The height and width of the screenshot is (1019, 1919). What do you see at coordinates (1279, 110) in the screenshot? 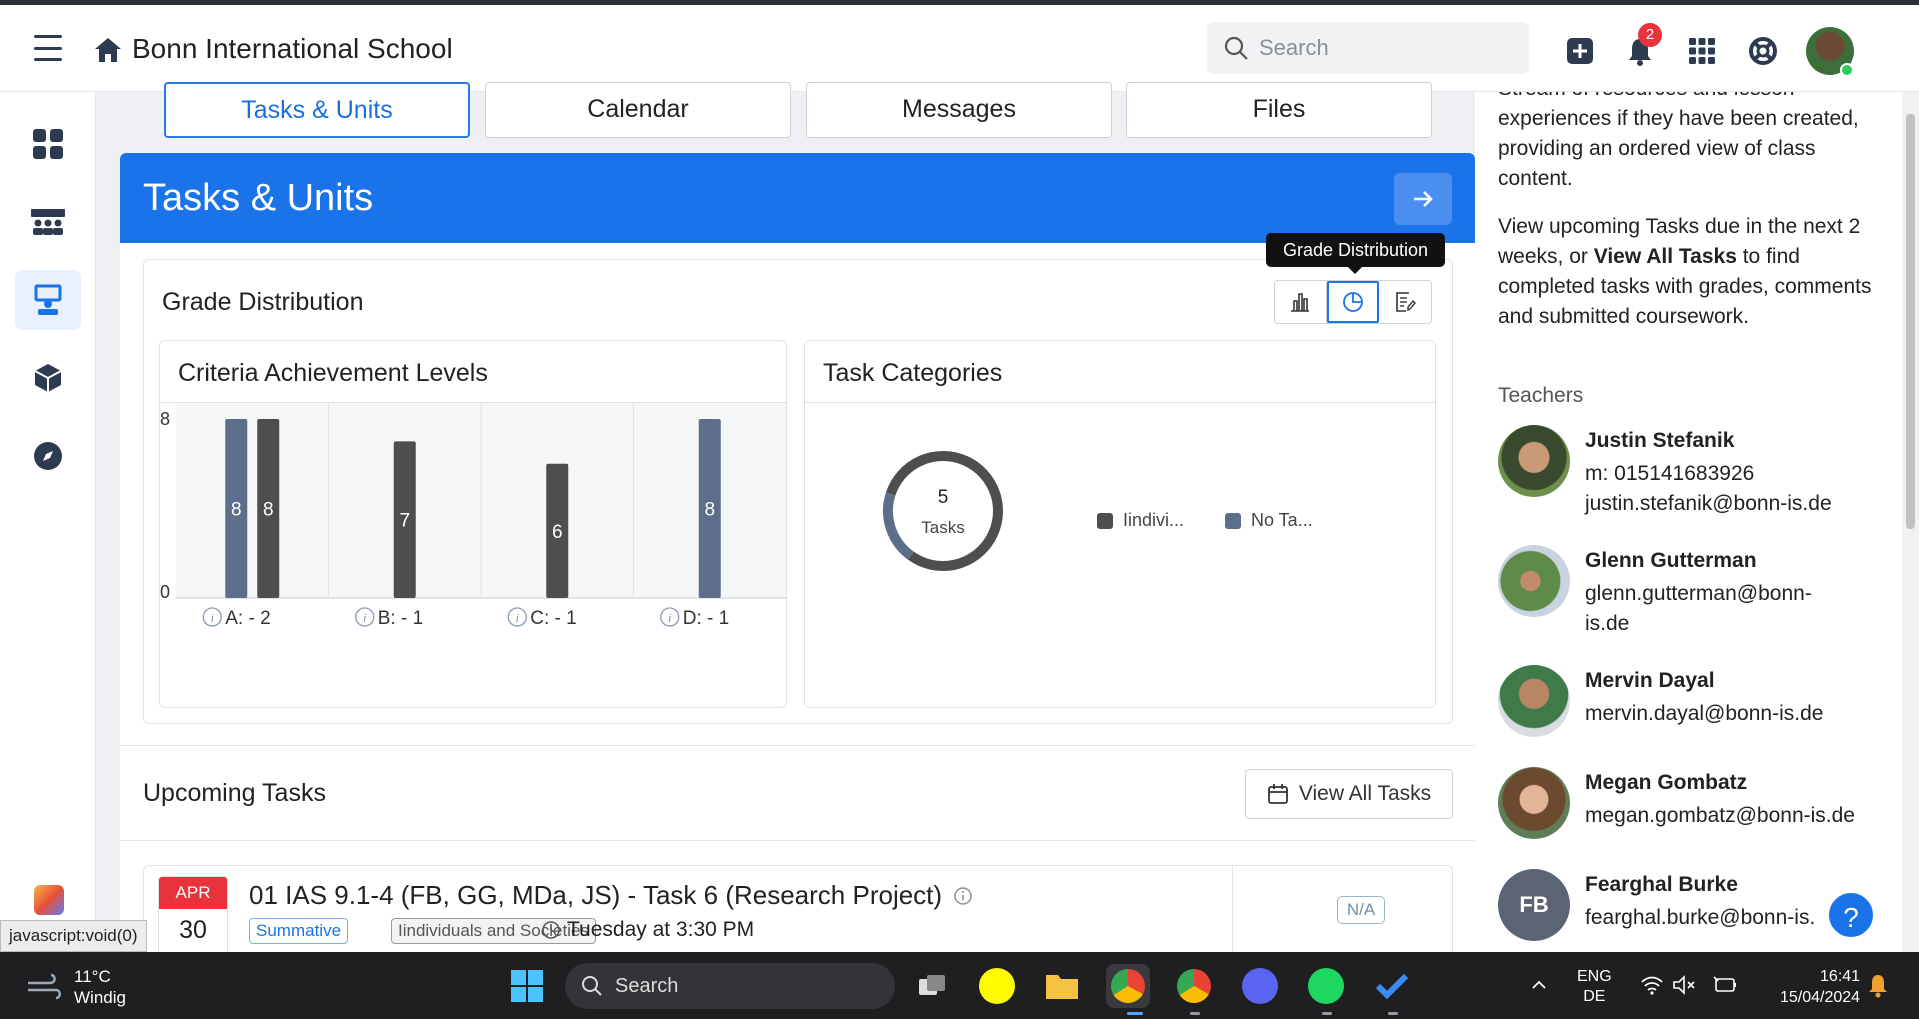
I see `tab-files: Files` at bounding box center [1279, 110].